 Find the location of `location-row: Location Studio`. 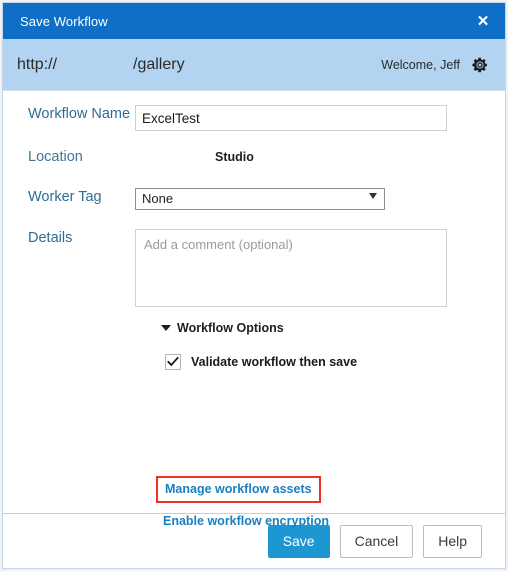

location-row: Location Studio is located at coordinates (254, 157).